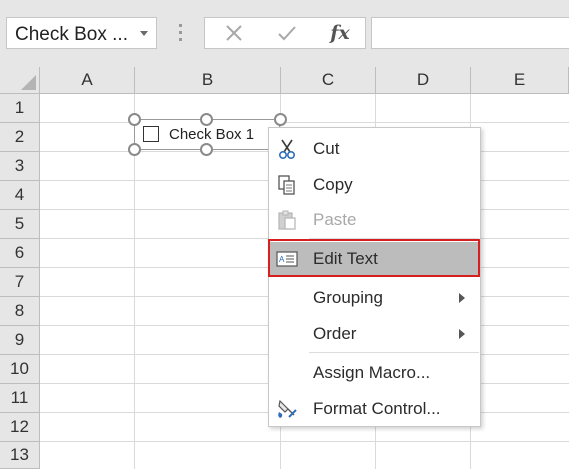  Describe the element at coordinates (20, 369) in the screenshot. I see `row-header-10: 10` at that location.